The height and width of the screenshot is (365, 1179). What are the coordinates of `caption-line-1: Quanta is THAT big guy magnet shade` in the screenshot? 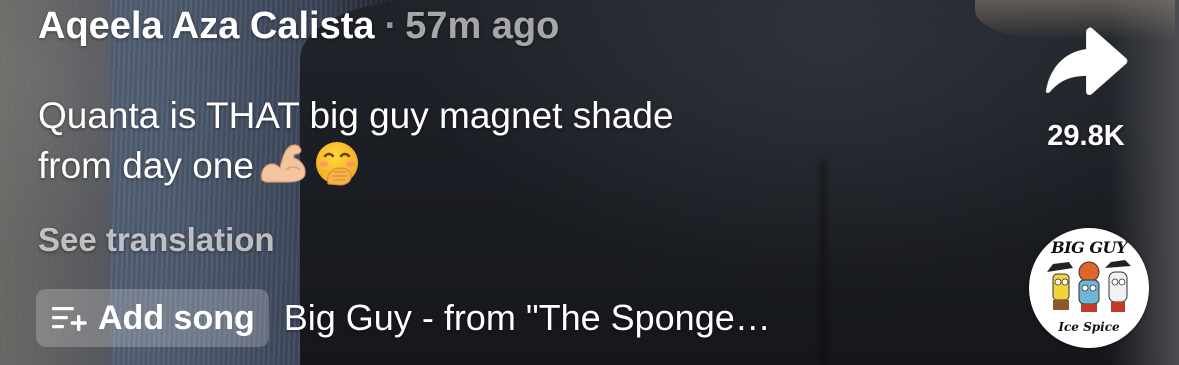 It's located at (356, 115).